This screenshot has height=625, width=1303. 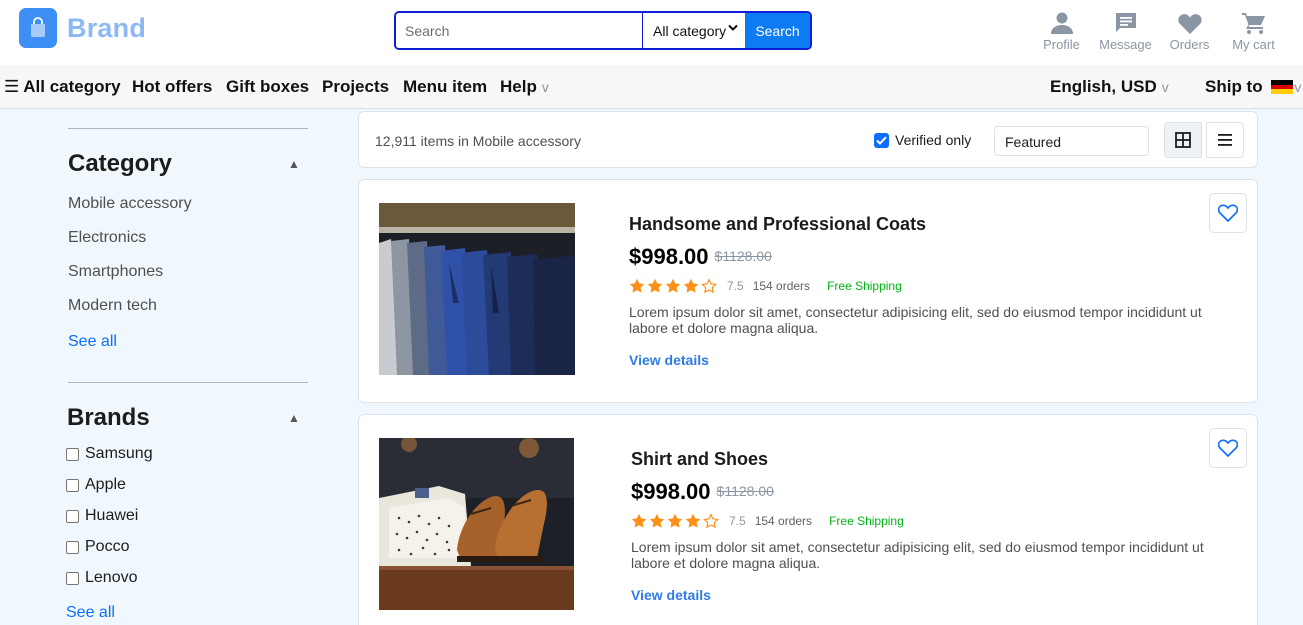 What do you see at coordinates (12, 86) in the screenshot?
I see `menu-icon: ☰` at bounding box center [12, 86].